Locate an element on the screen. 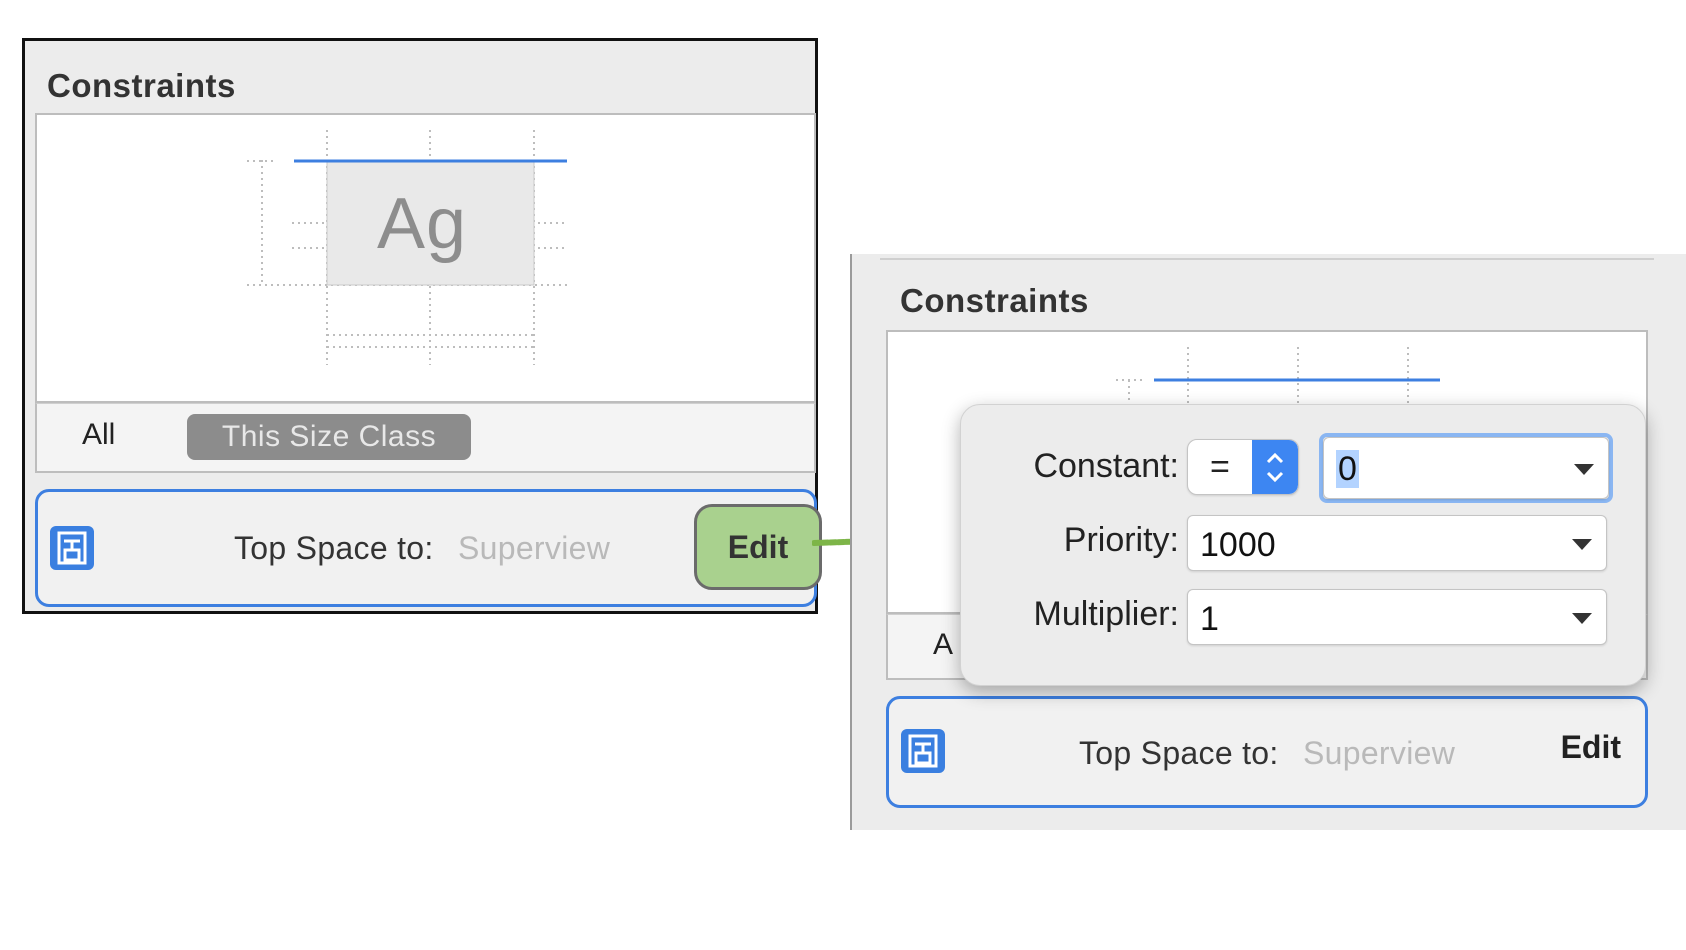 This screenshot has height=950, width=1686. multiplier-label: Multiplier: is located at coordinates (1106, 614).